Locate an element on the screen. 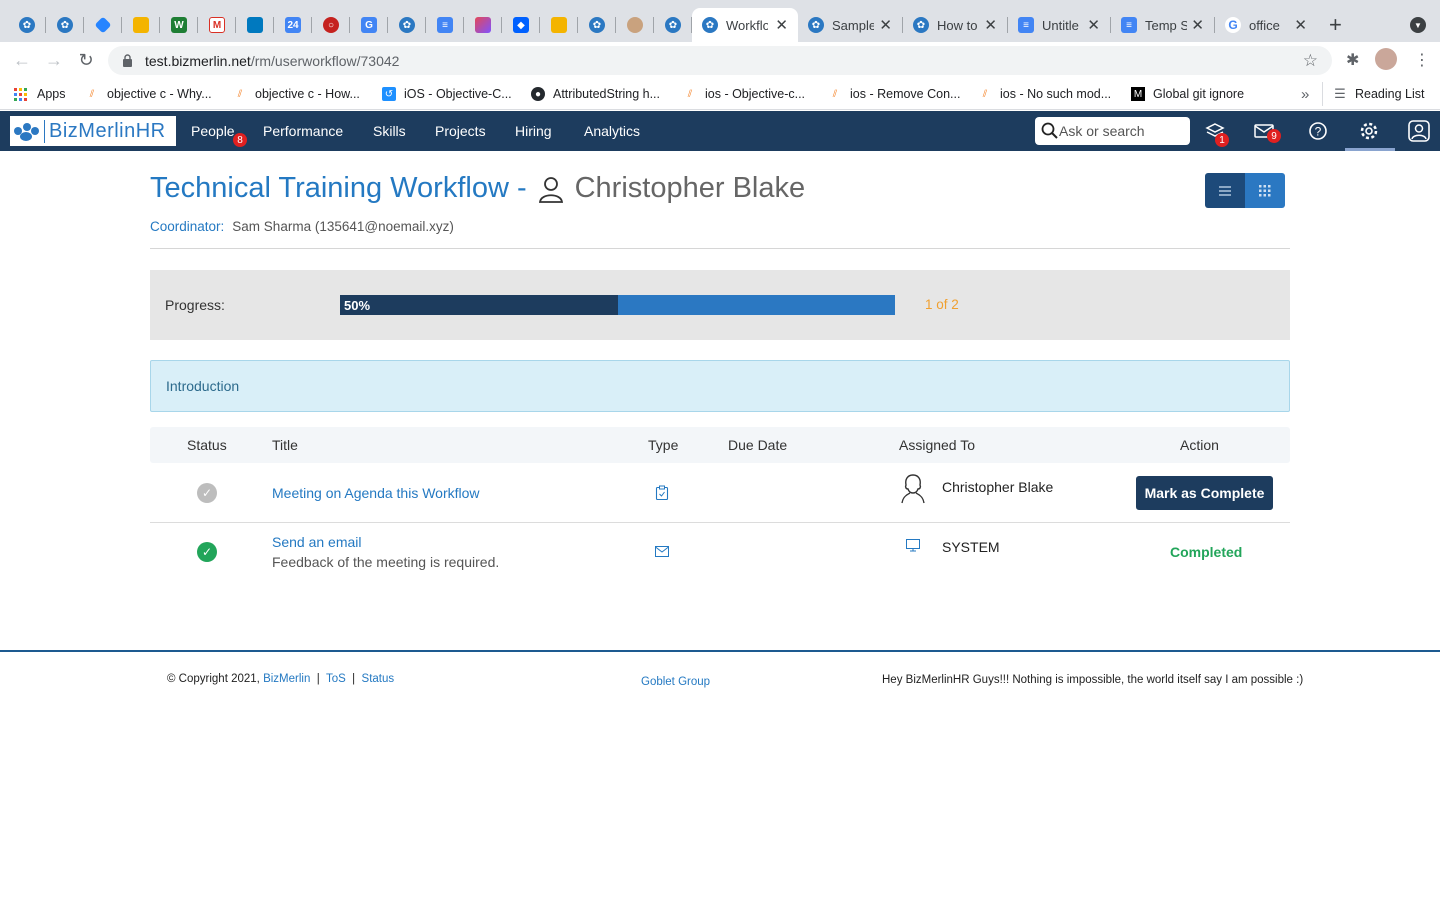 This screenshot has height=900, width=1440. bizmerlin-link: BizMerlin is located at coordinates (286, 679).